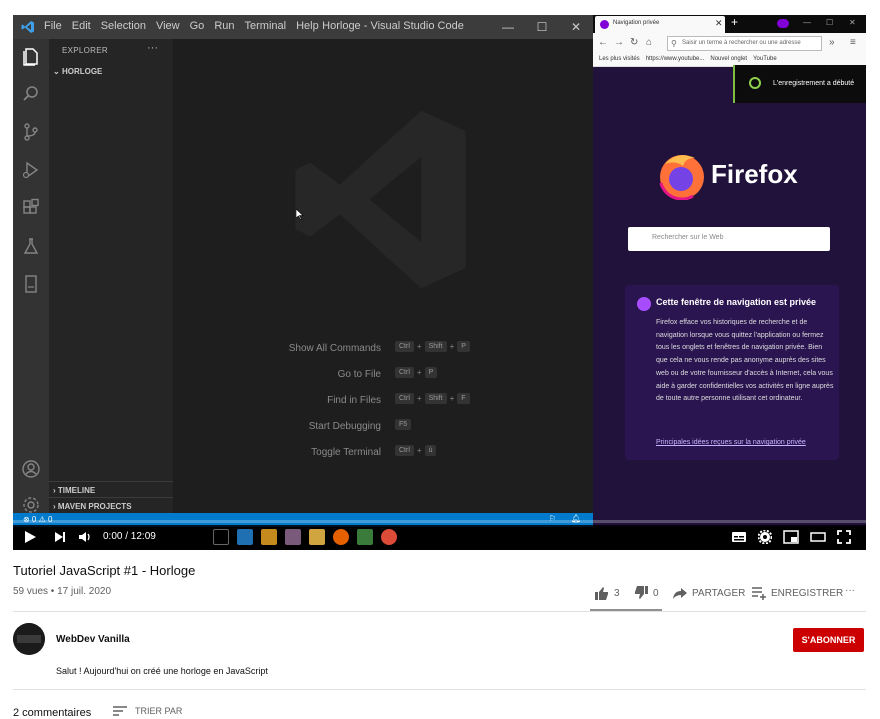 Image resolution: width=880 pixels, height=719 pixels. I want to click on testing-flask-icon, so click(31, 246).